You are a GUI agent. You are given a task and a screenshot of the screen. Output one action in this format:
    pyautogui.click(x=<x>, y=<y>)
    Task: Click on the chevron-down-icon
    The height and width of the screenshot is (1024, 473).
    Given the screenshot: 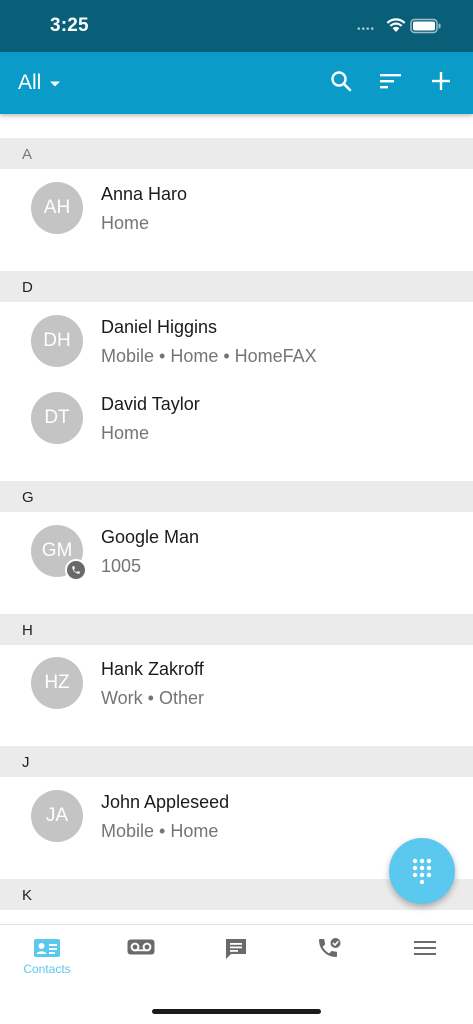 What is the action you would take?
    pyautogui.click(x=55, y=84)
    